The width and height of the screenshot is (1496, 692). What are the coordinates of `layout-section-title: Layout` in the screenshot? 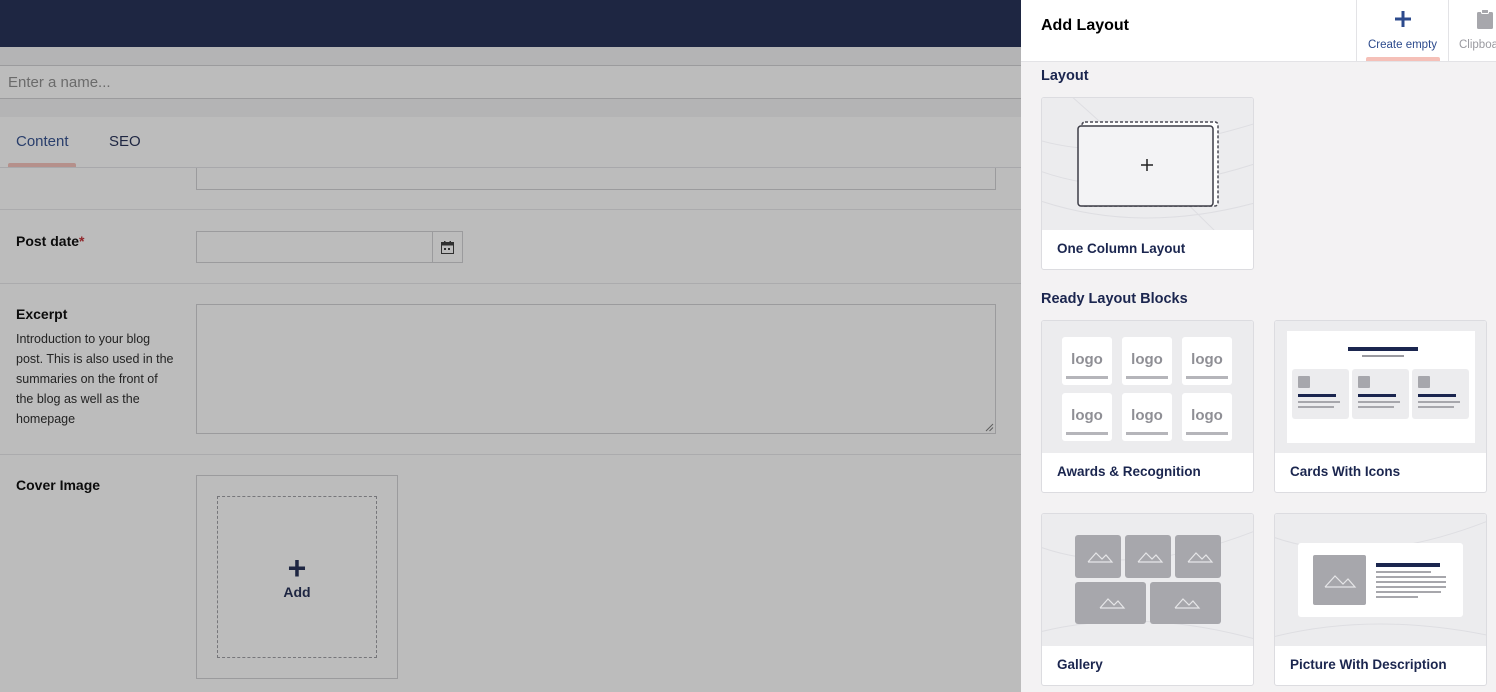 It's located at (1065, 76).